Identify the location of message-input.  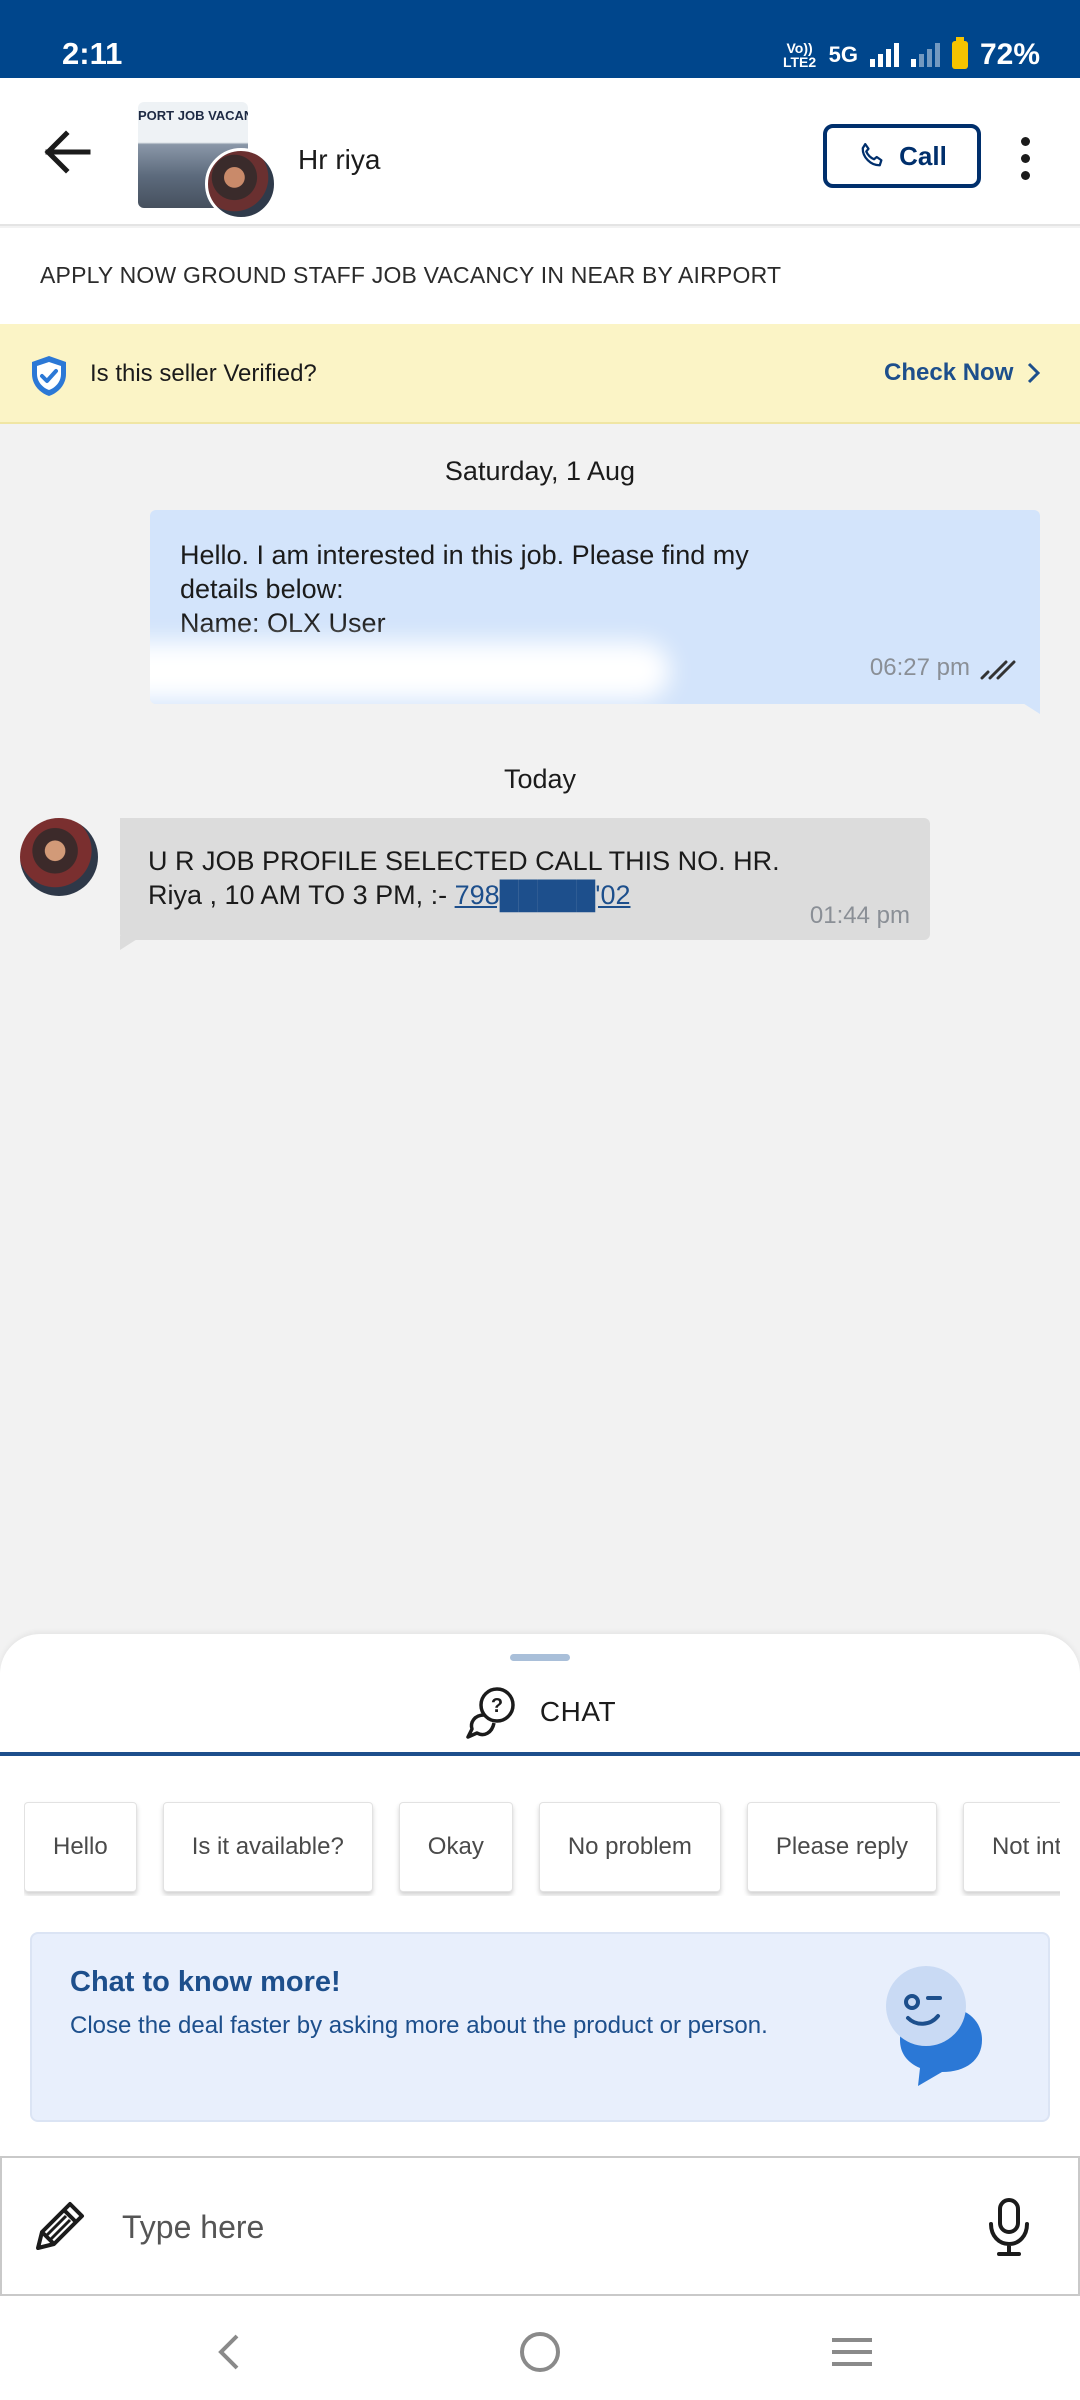
(532, 2227).